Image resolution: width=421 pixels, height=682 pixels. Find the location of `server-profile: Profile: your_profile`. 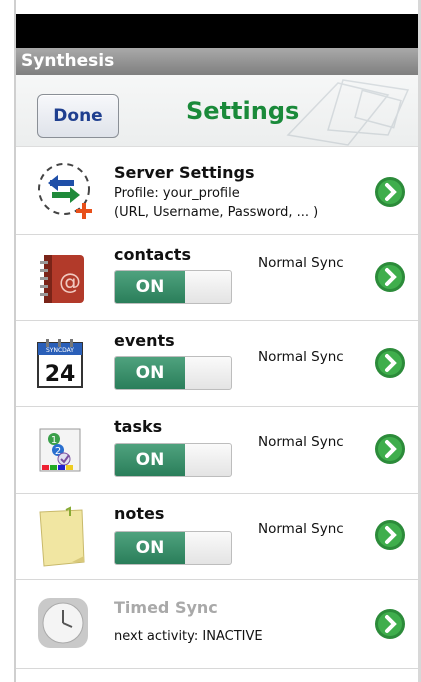

server-profile: Profile: your_profile is located at coordinates (177, 193).